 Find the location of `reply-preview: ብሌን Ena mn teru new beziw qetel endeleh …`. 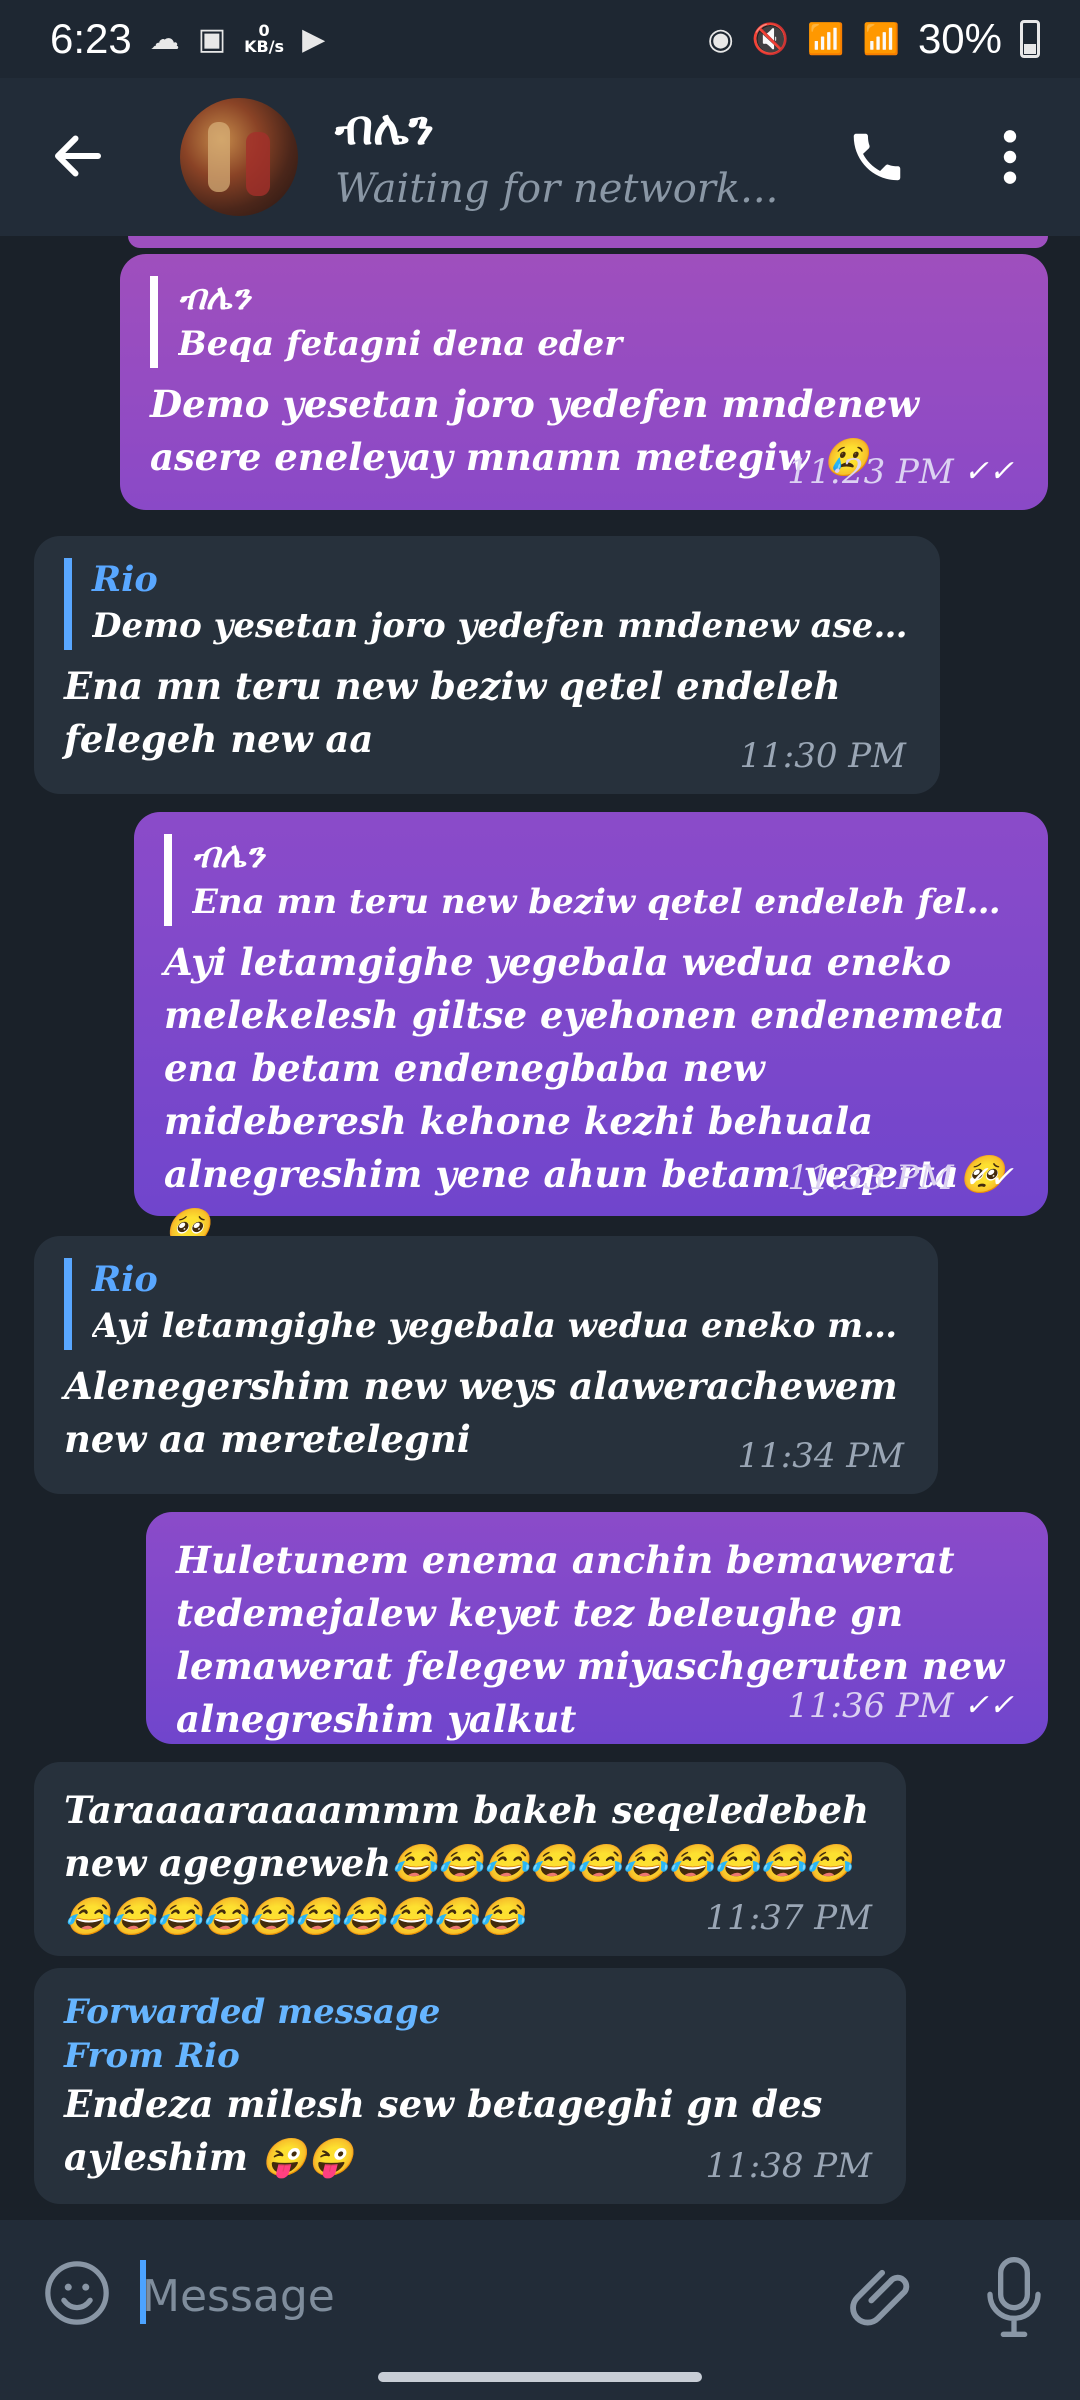

reply-preview: ብሌን Ena mn teru new beziw qetel endeleh … is located at coordinates (591, 880).